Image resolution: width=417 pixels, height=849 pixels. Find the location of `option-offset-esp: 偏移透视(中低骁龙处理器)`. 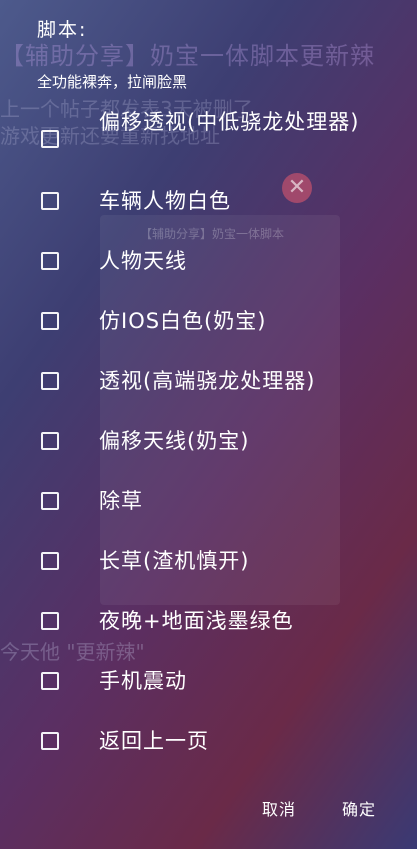

option-offset-esp: 偏移透视(中低骁龙处理器) is located at coordinates (208, 137).